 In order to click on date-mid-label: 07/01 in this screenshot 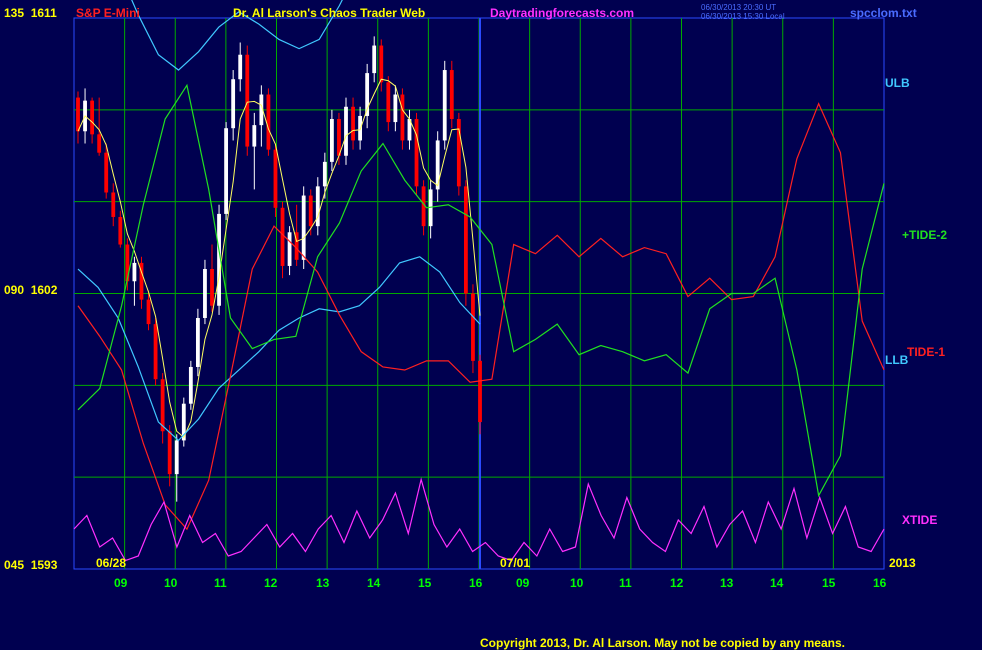, I will do `click(515, 563)`.